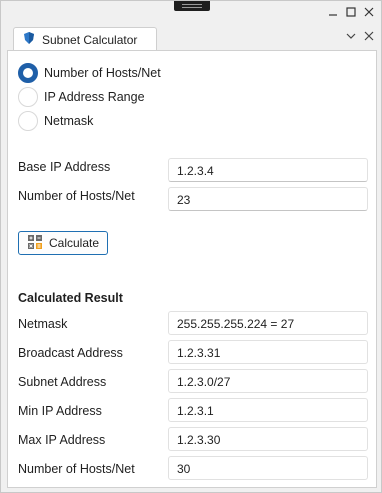 This screenshot has width=382, height=493. I want to click on base-ip-input: 1.2.3.4, so click(268, 170).